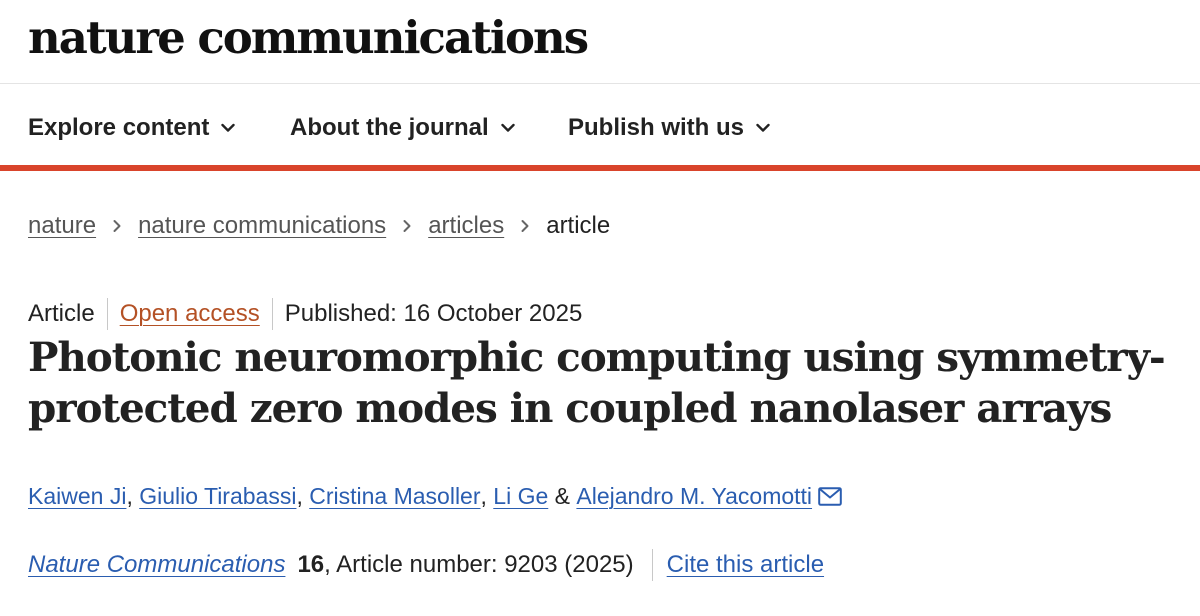 The image size is (1200, 616). Describe the element at coordinates (62, 226) in the screenshot. I see `breadcrumb-nature: nature` at that location.